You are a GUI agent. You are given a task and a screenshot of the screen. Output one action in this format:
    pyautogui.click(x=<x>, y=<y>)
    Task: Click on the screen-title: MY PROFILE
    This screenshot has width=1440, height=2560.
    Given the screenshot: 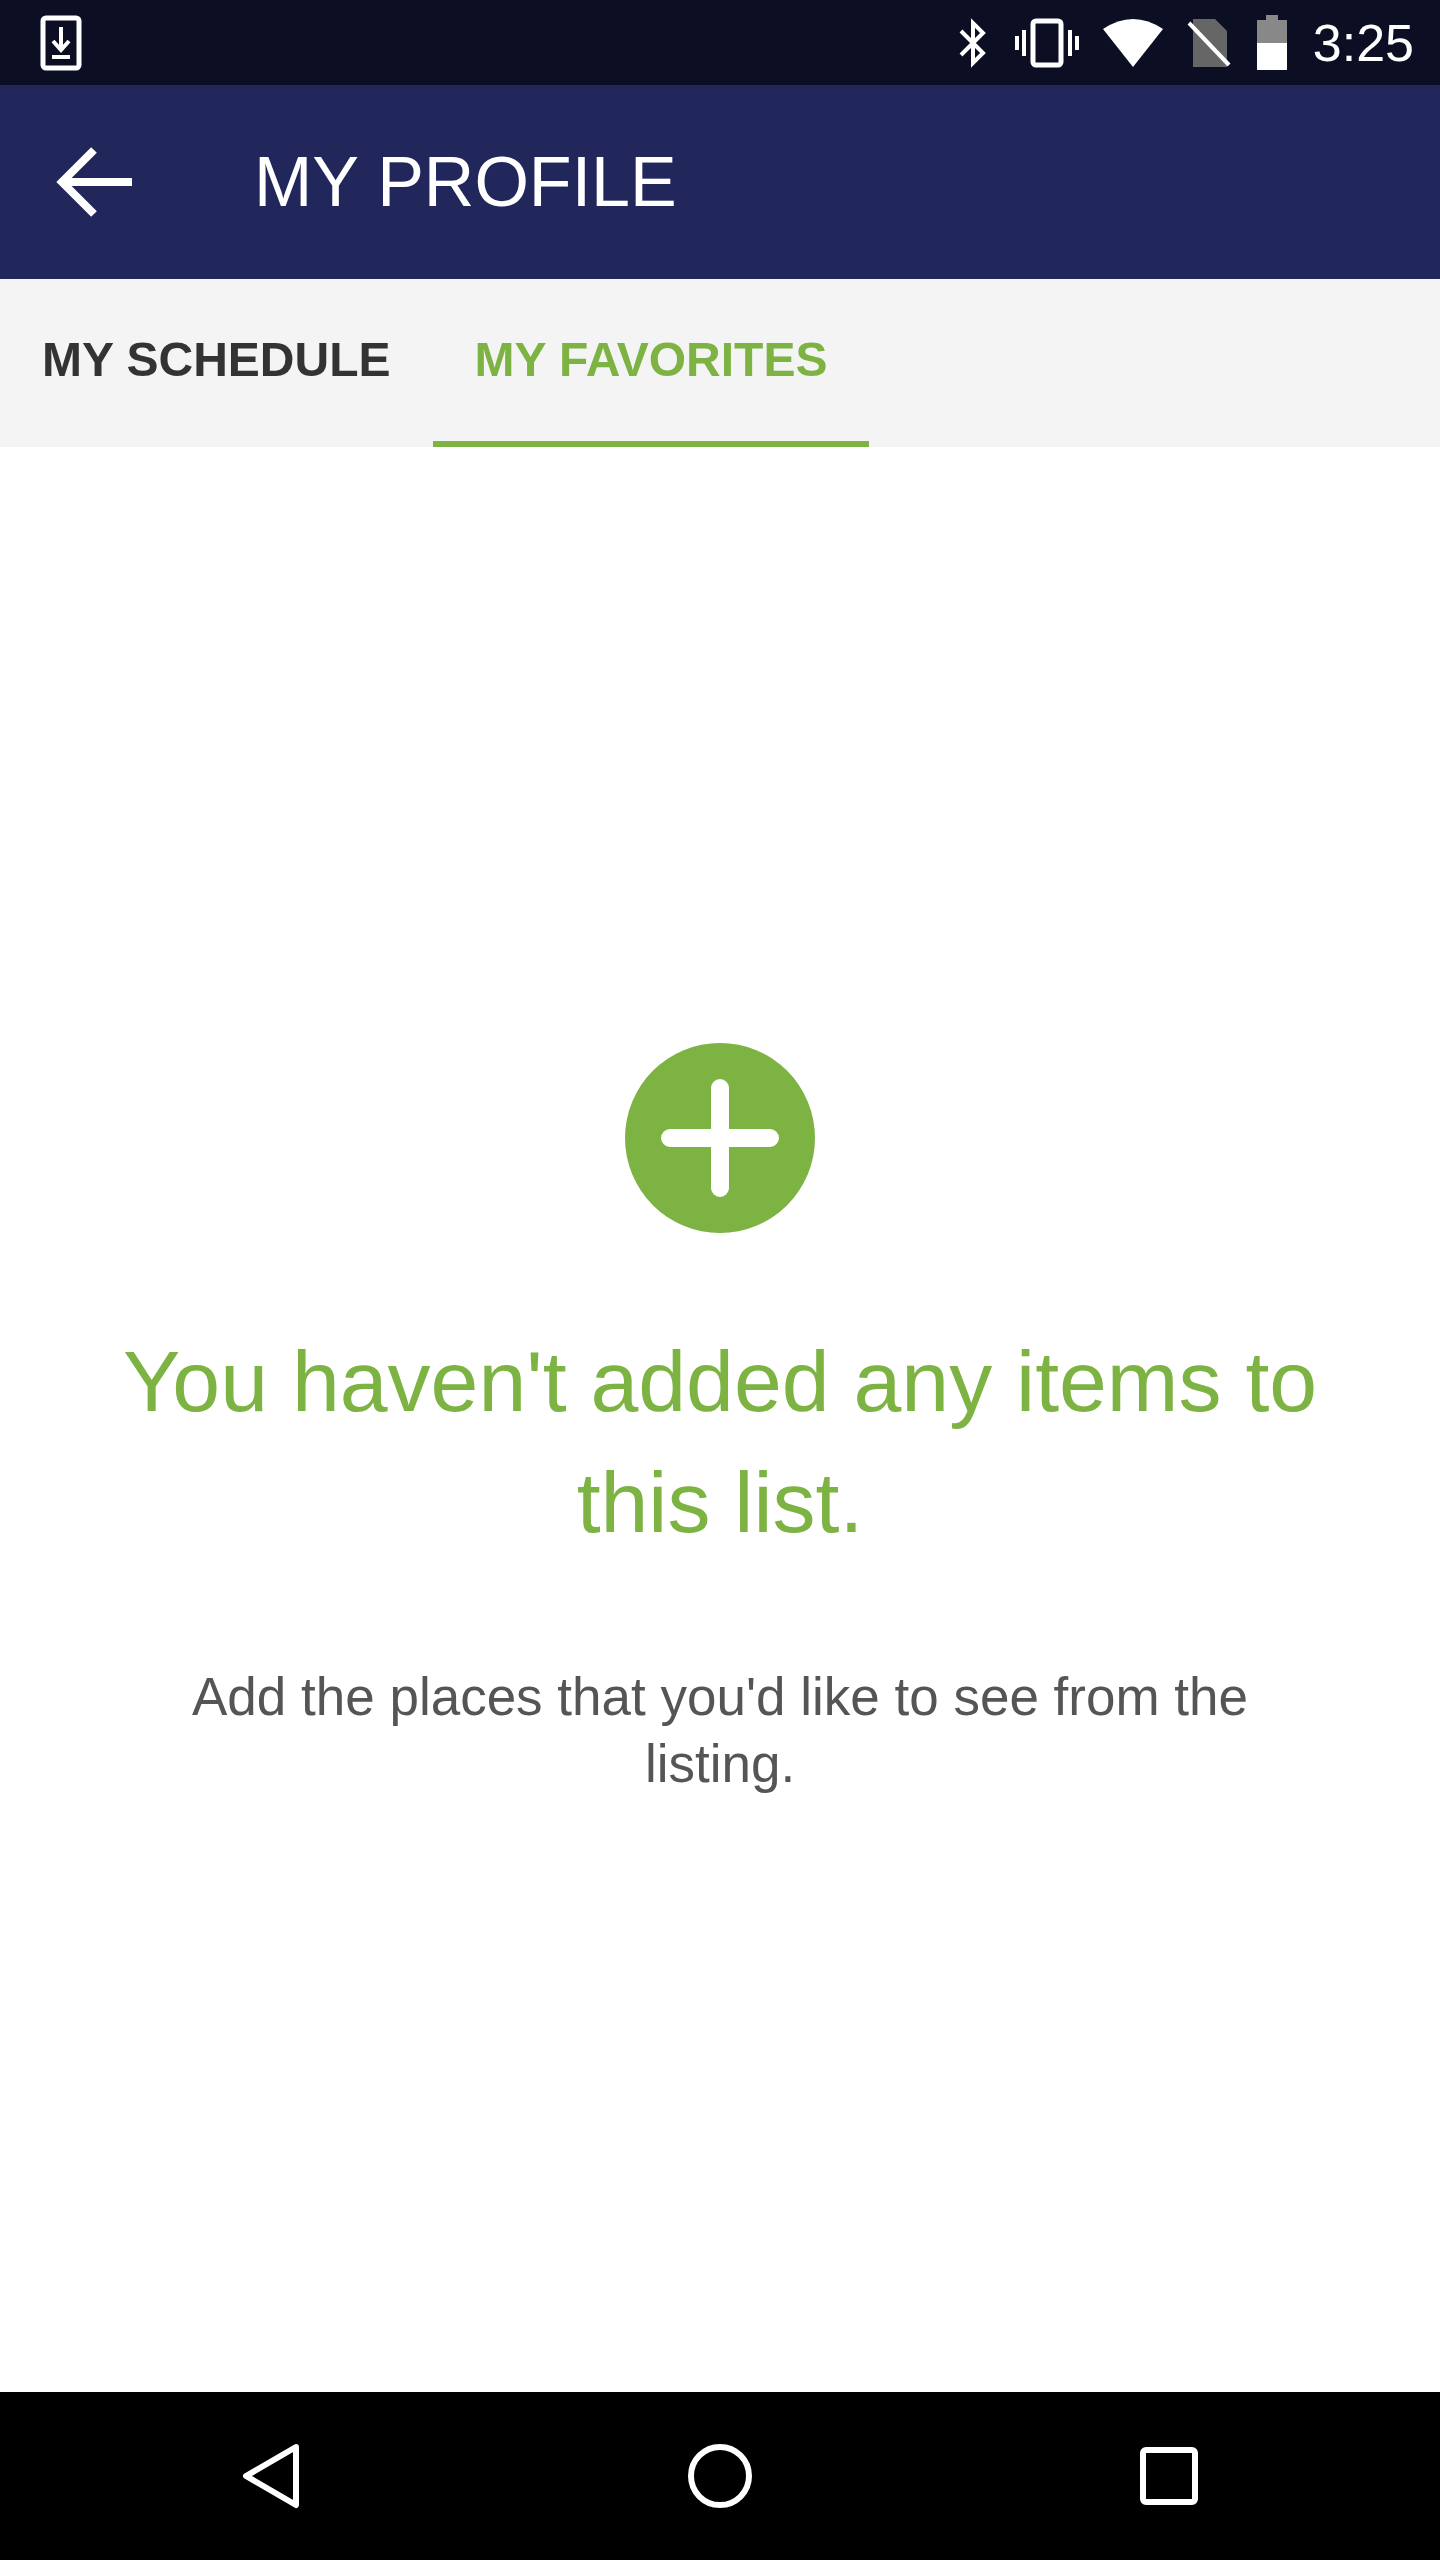 What is the action you would take?
    pyautogui.click(x=465, y=182)
    